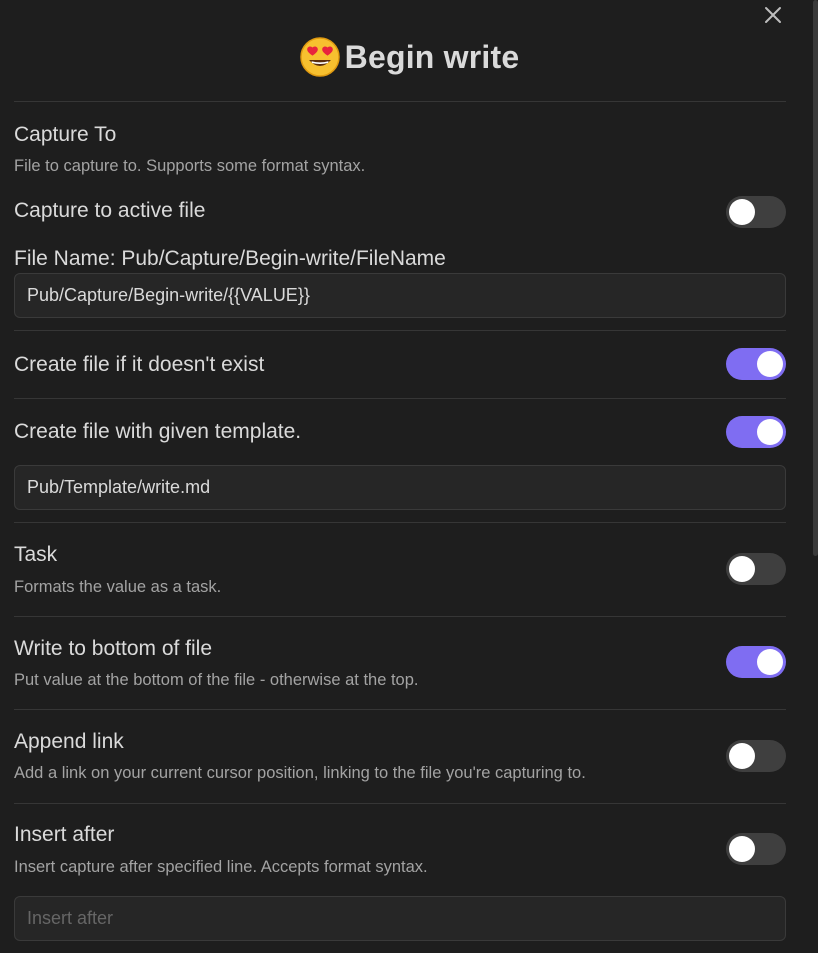  I want to click on task-label: Task, so click(36, 554).